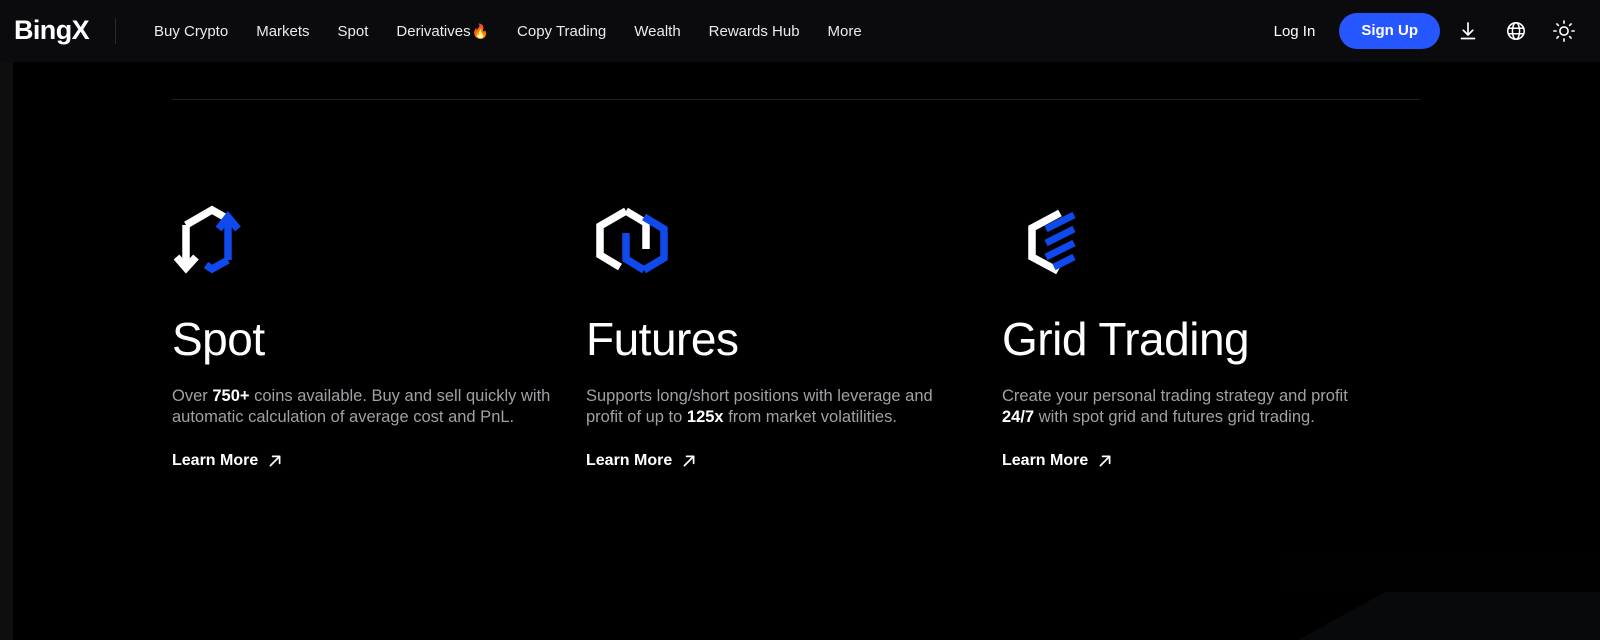 The height and width of the screenshot is (640, 1600). What do you see at coordinates (433, 31) in the screenshot?
I see `nav-label: Derivatives` at bounding box center [433, 31].